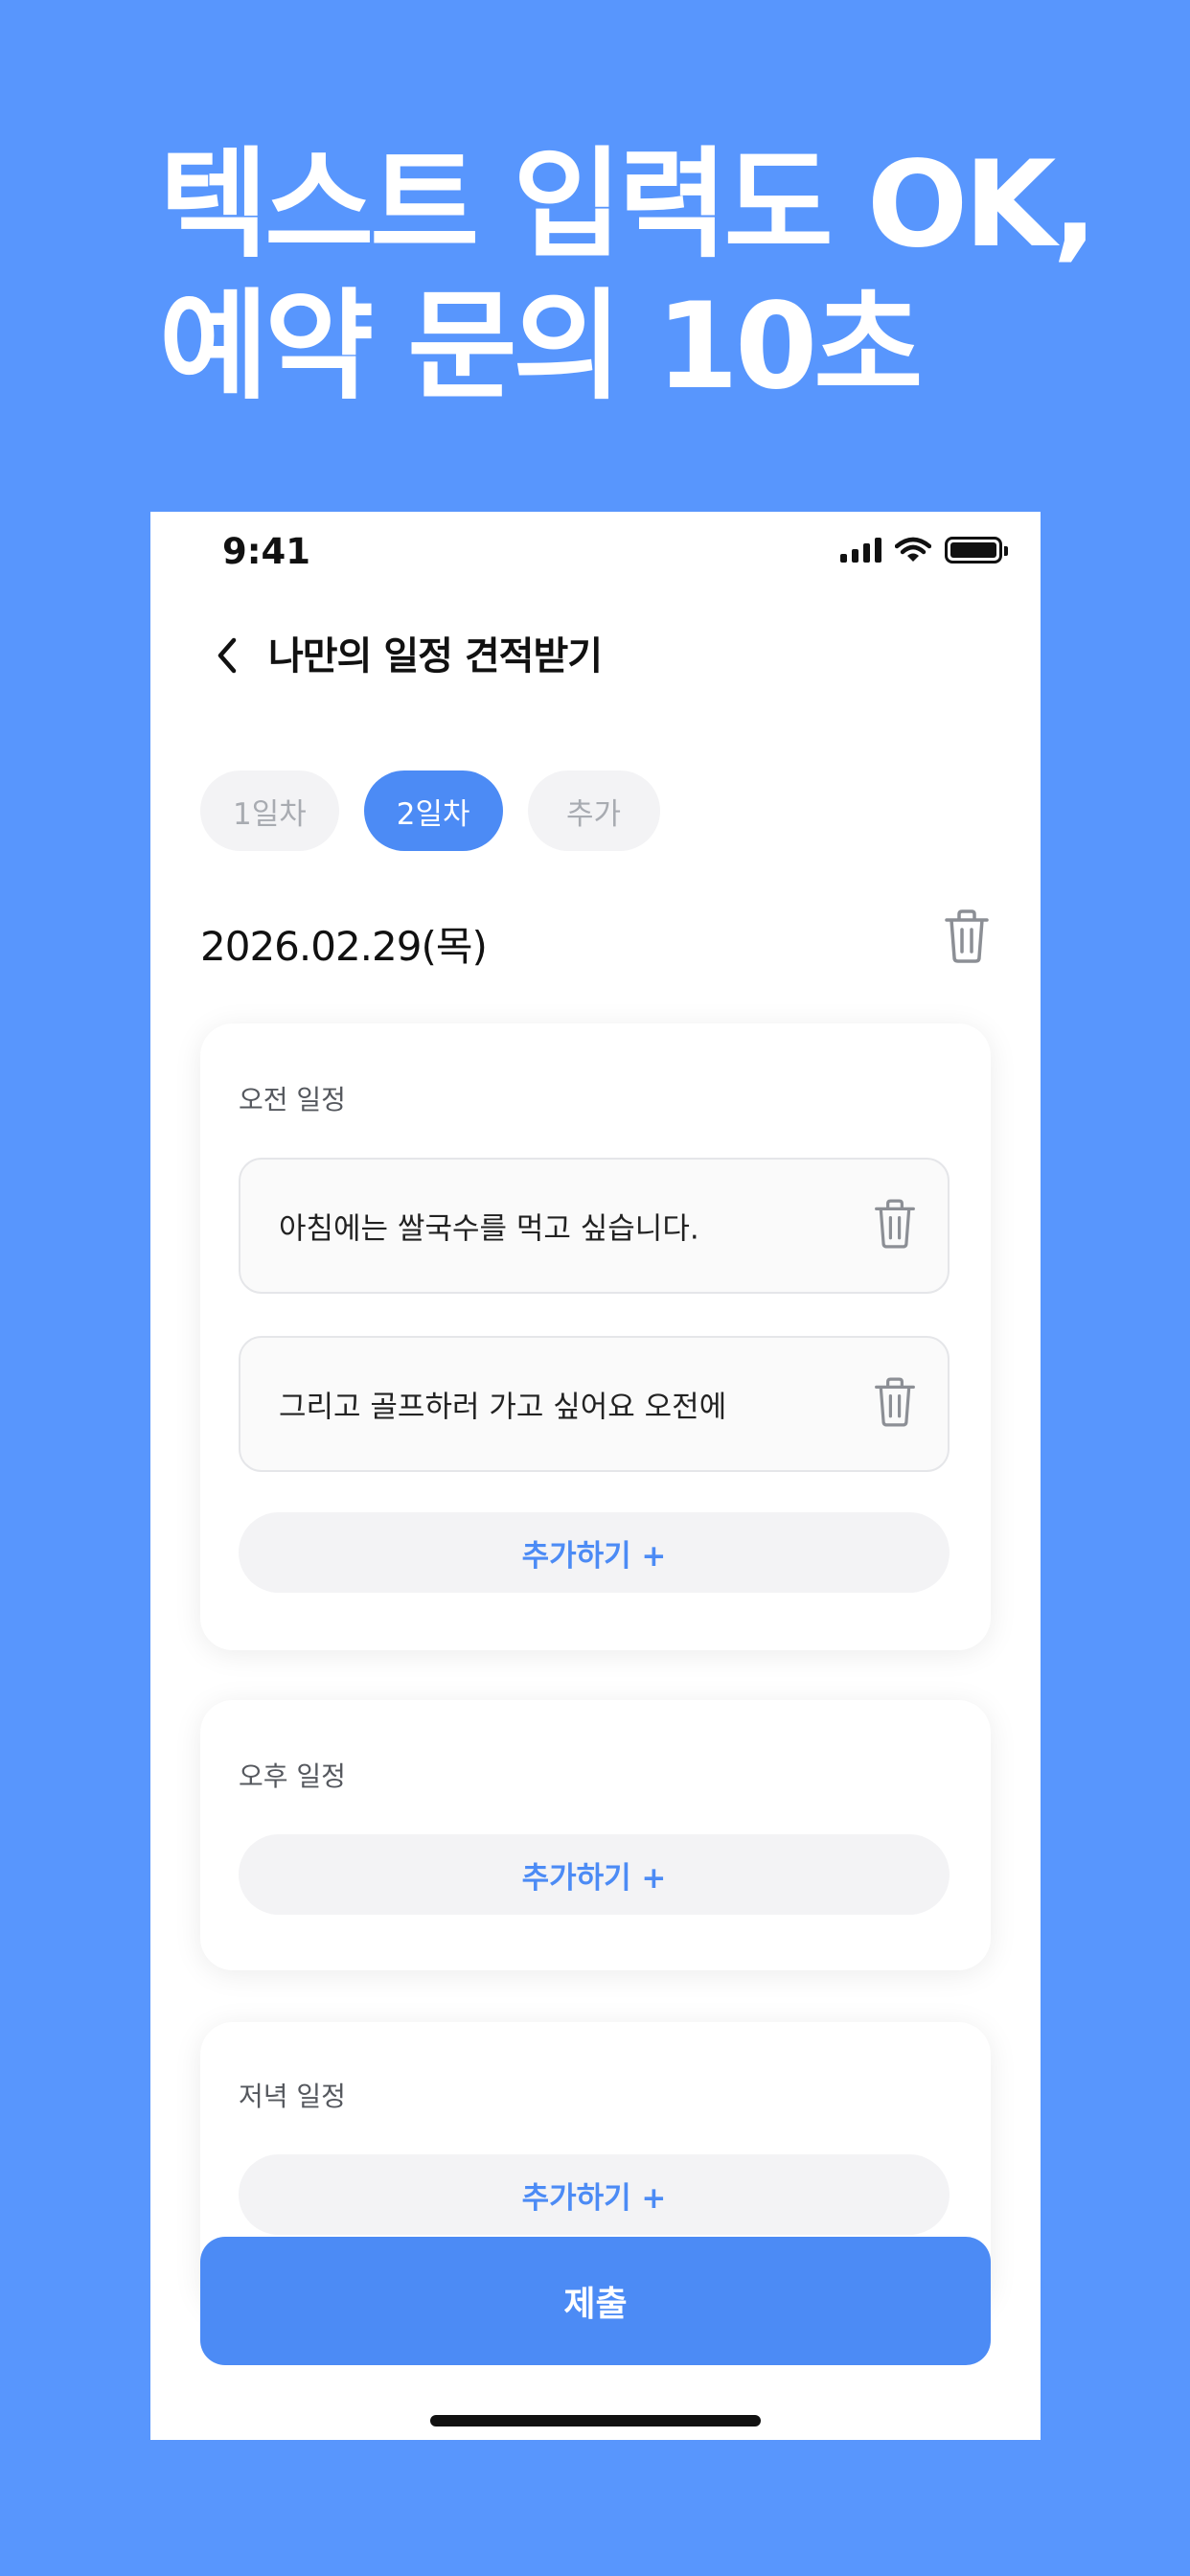 The width and height of the screenshot is (1190, 2576). Describe the element at coordinates (293, 2096) in the screenshot. I see `evening-label: 저녁 일정` at that location.